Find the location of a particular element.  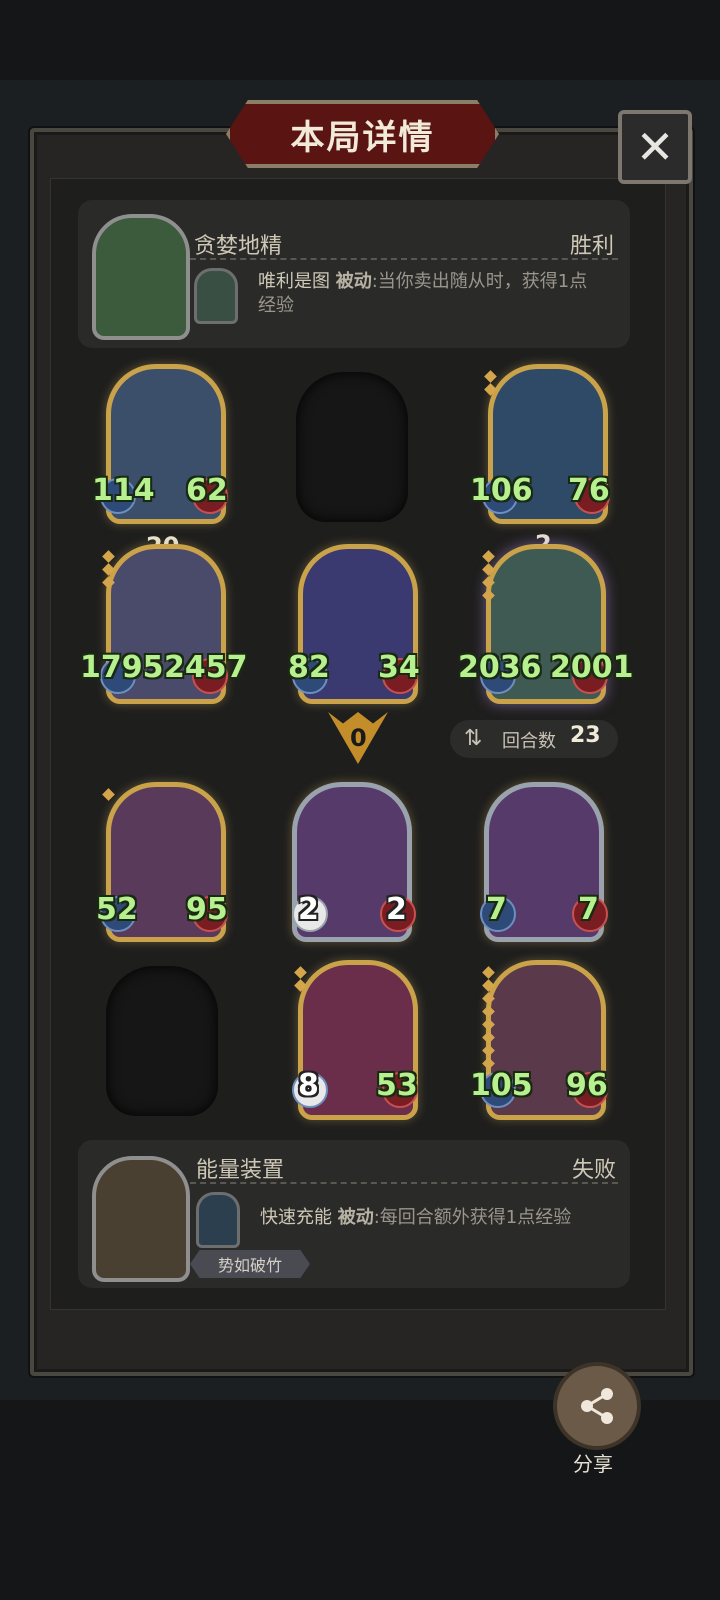

loser-name: 能量装置 is located at coordinates (240, 1170).